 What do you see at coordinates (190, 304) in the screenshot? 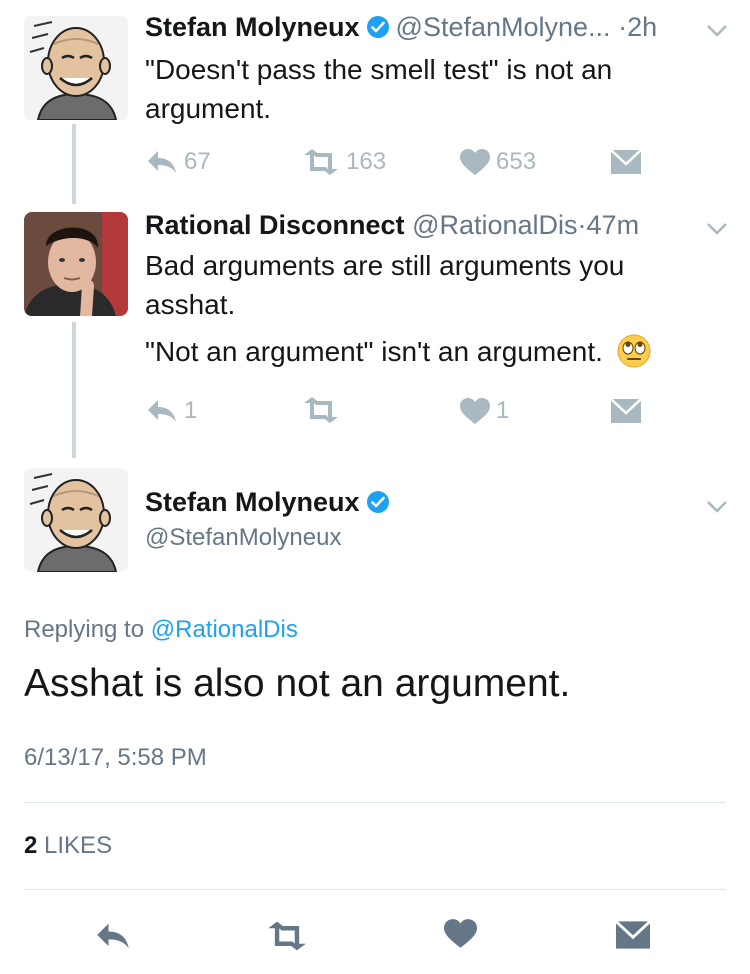
I see `tweet-text-line: asshat.` at bounding box center [190, 304].